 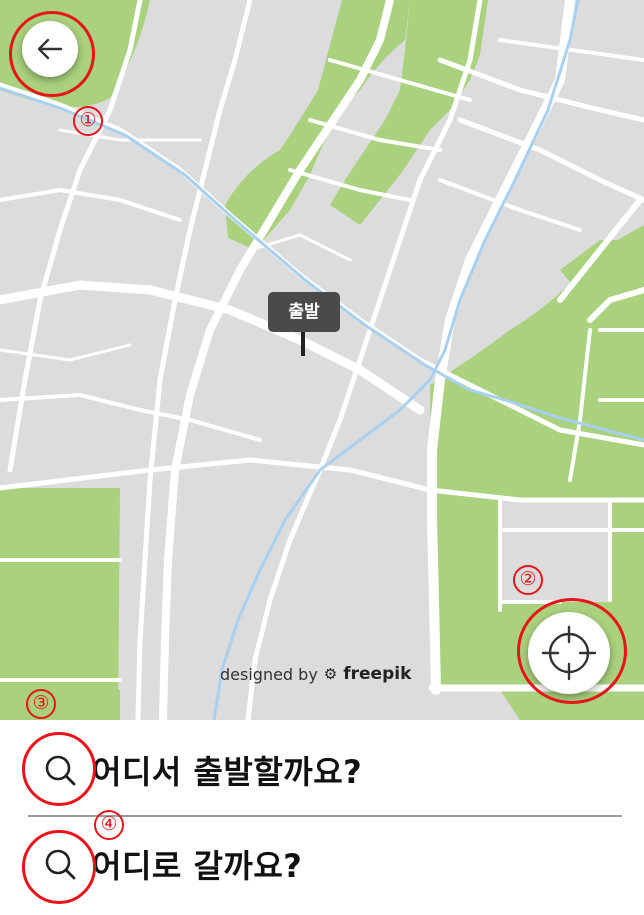 I want to click on origin-search-field: 어디서 출발할까요?, so click(x=322, y=770).